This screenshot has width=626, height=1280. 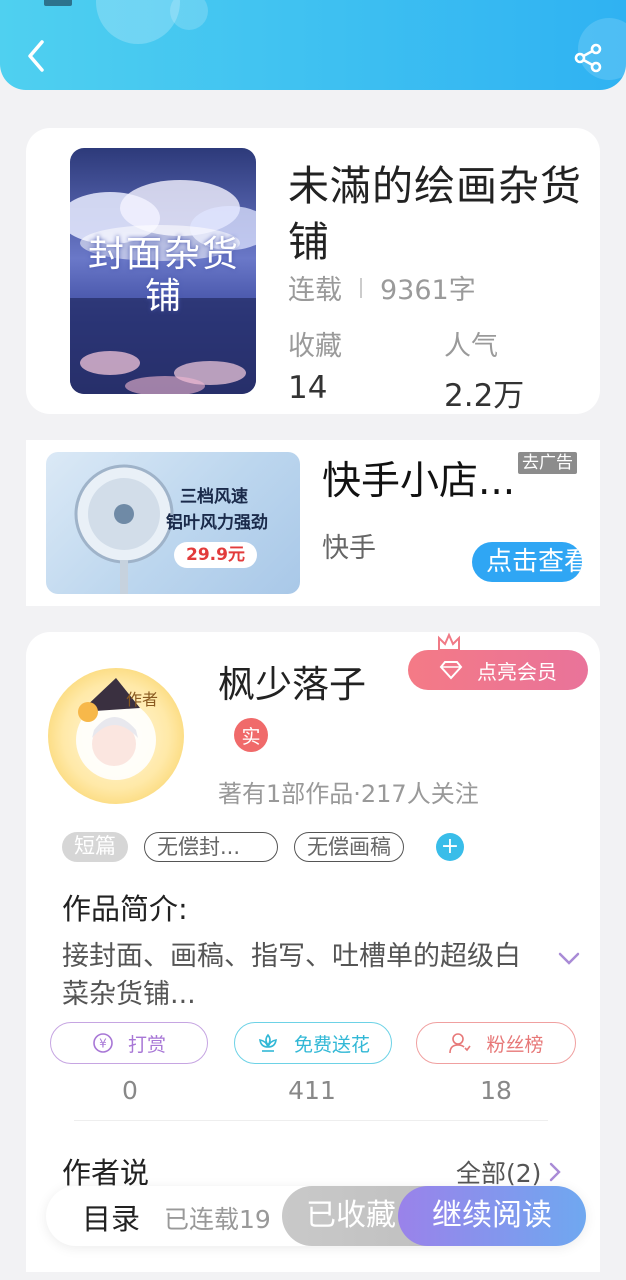 I want to click on ad-image-line-1: 三档风速, so click(x=214, y=497).